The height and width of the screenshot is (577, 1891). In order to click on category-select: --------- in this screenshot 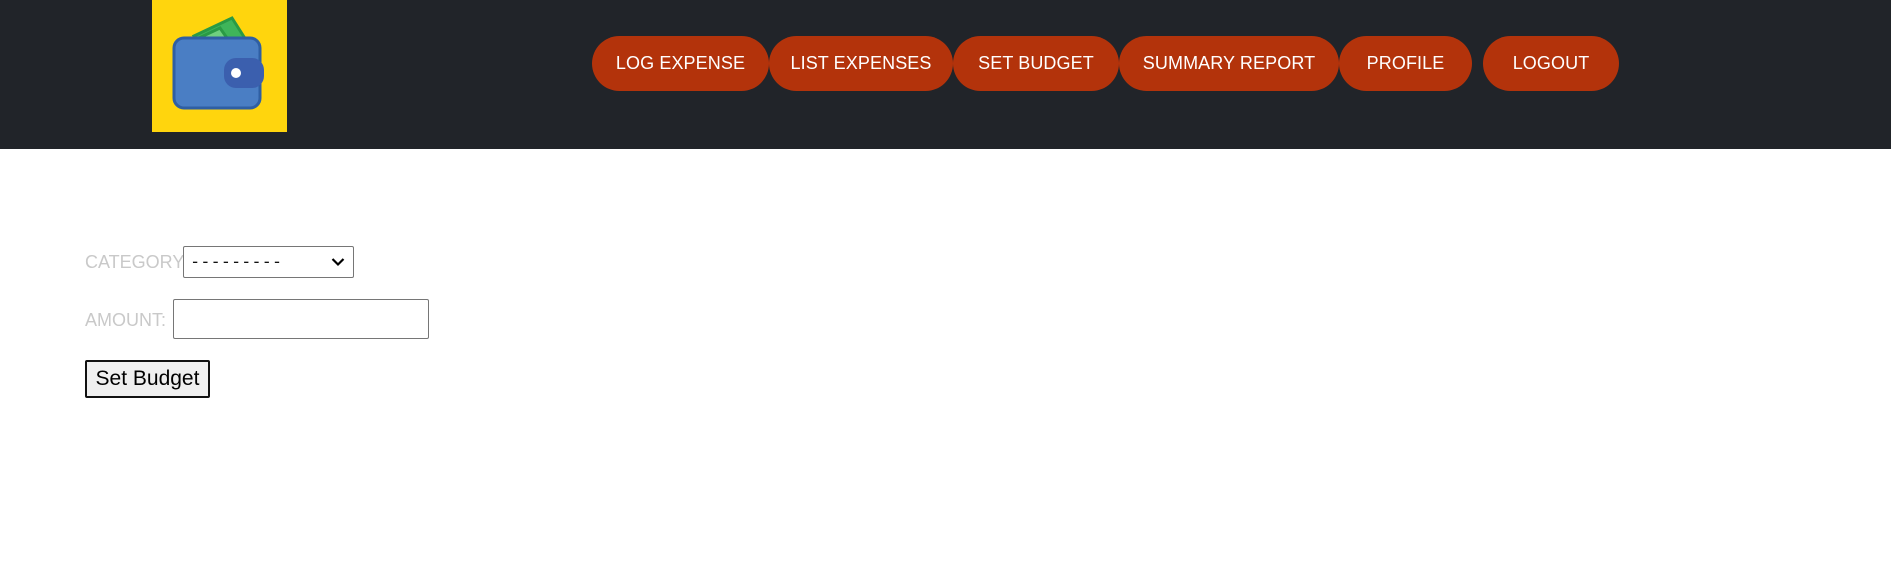, I will do `click(268, 262)`.